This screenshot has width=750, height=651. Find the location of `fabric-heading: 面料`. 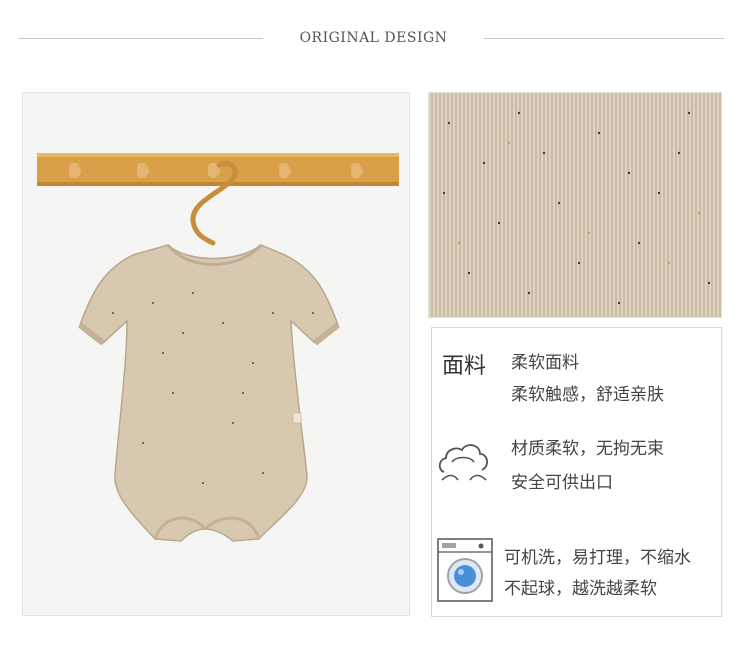

fabric-heading: 面料 is located at coordinates (464, 366).